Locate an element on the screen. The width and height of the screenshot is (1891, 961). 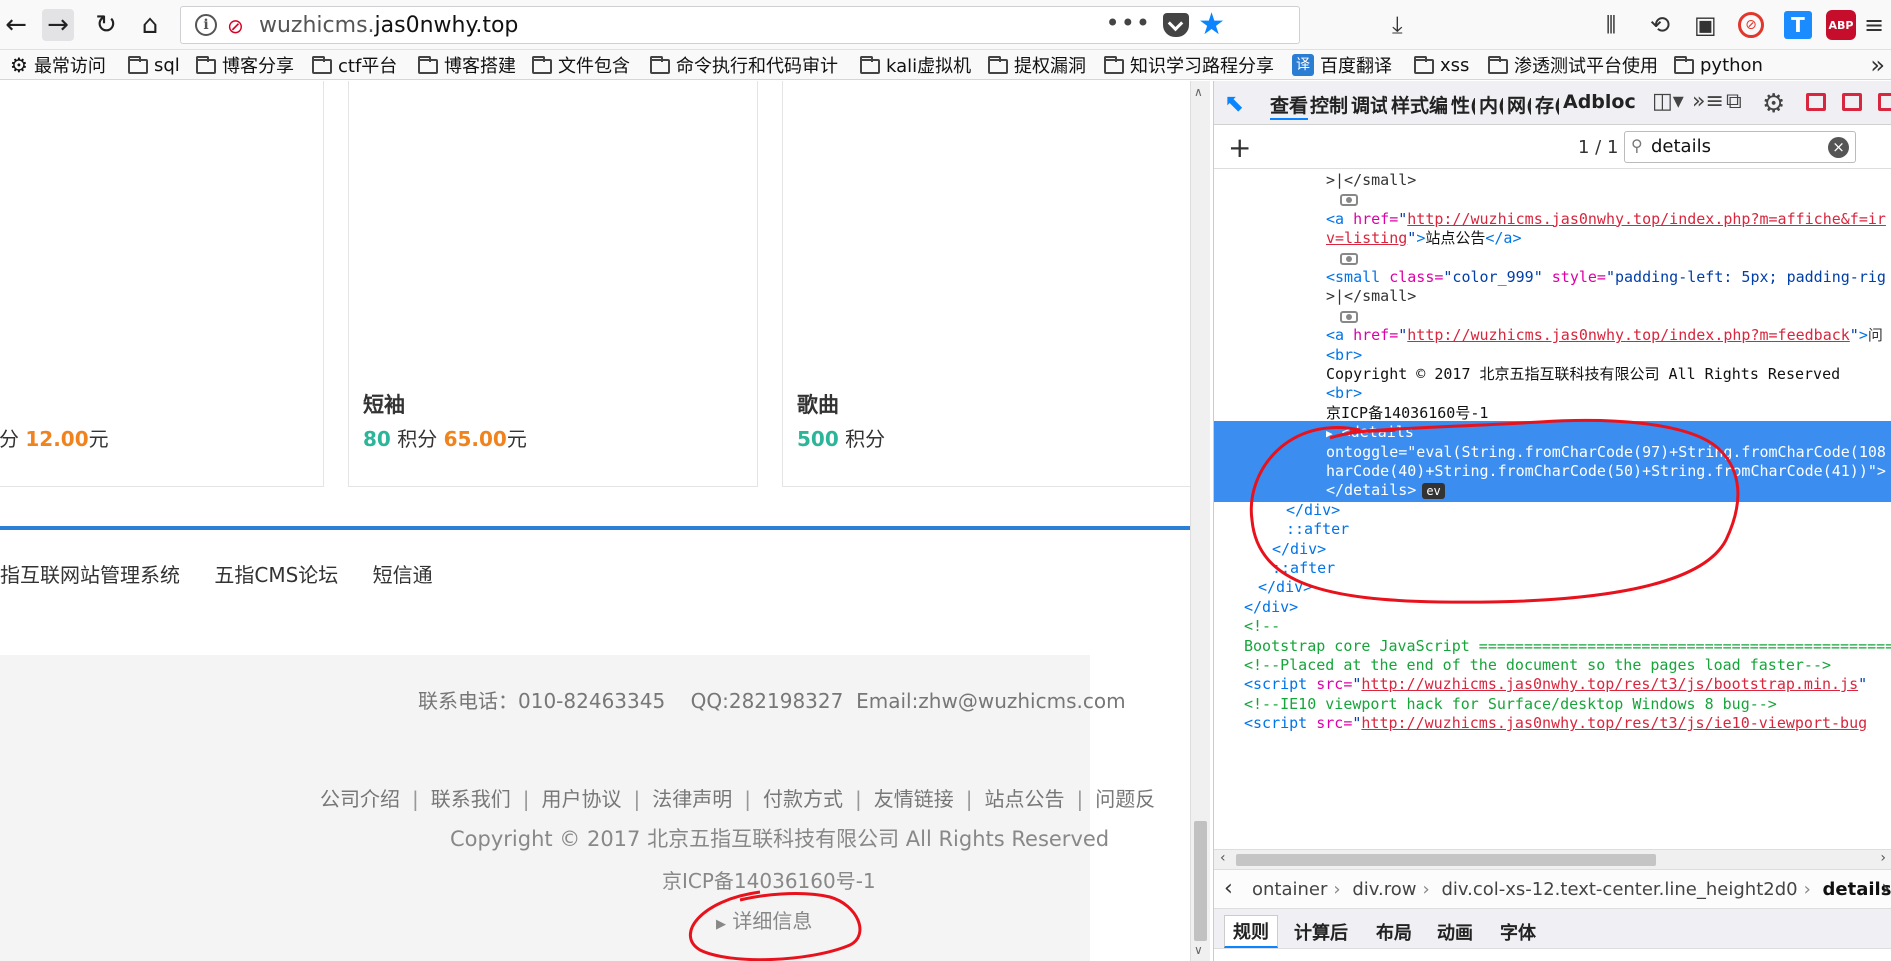
extension-button-1: ▣ is located at coordinates (1705, 25).